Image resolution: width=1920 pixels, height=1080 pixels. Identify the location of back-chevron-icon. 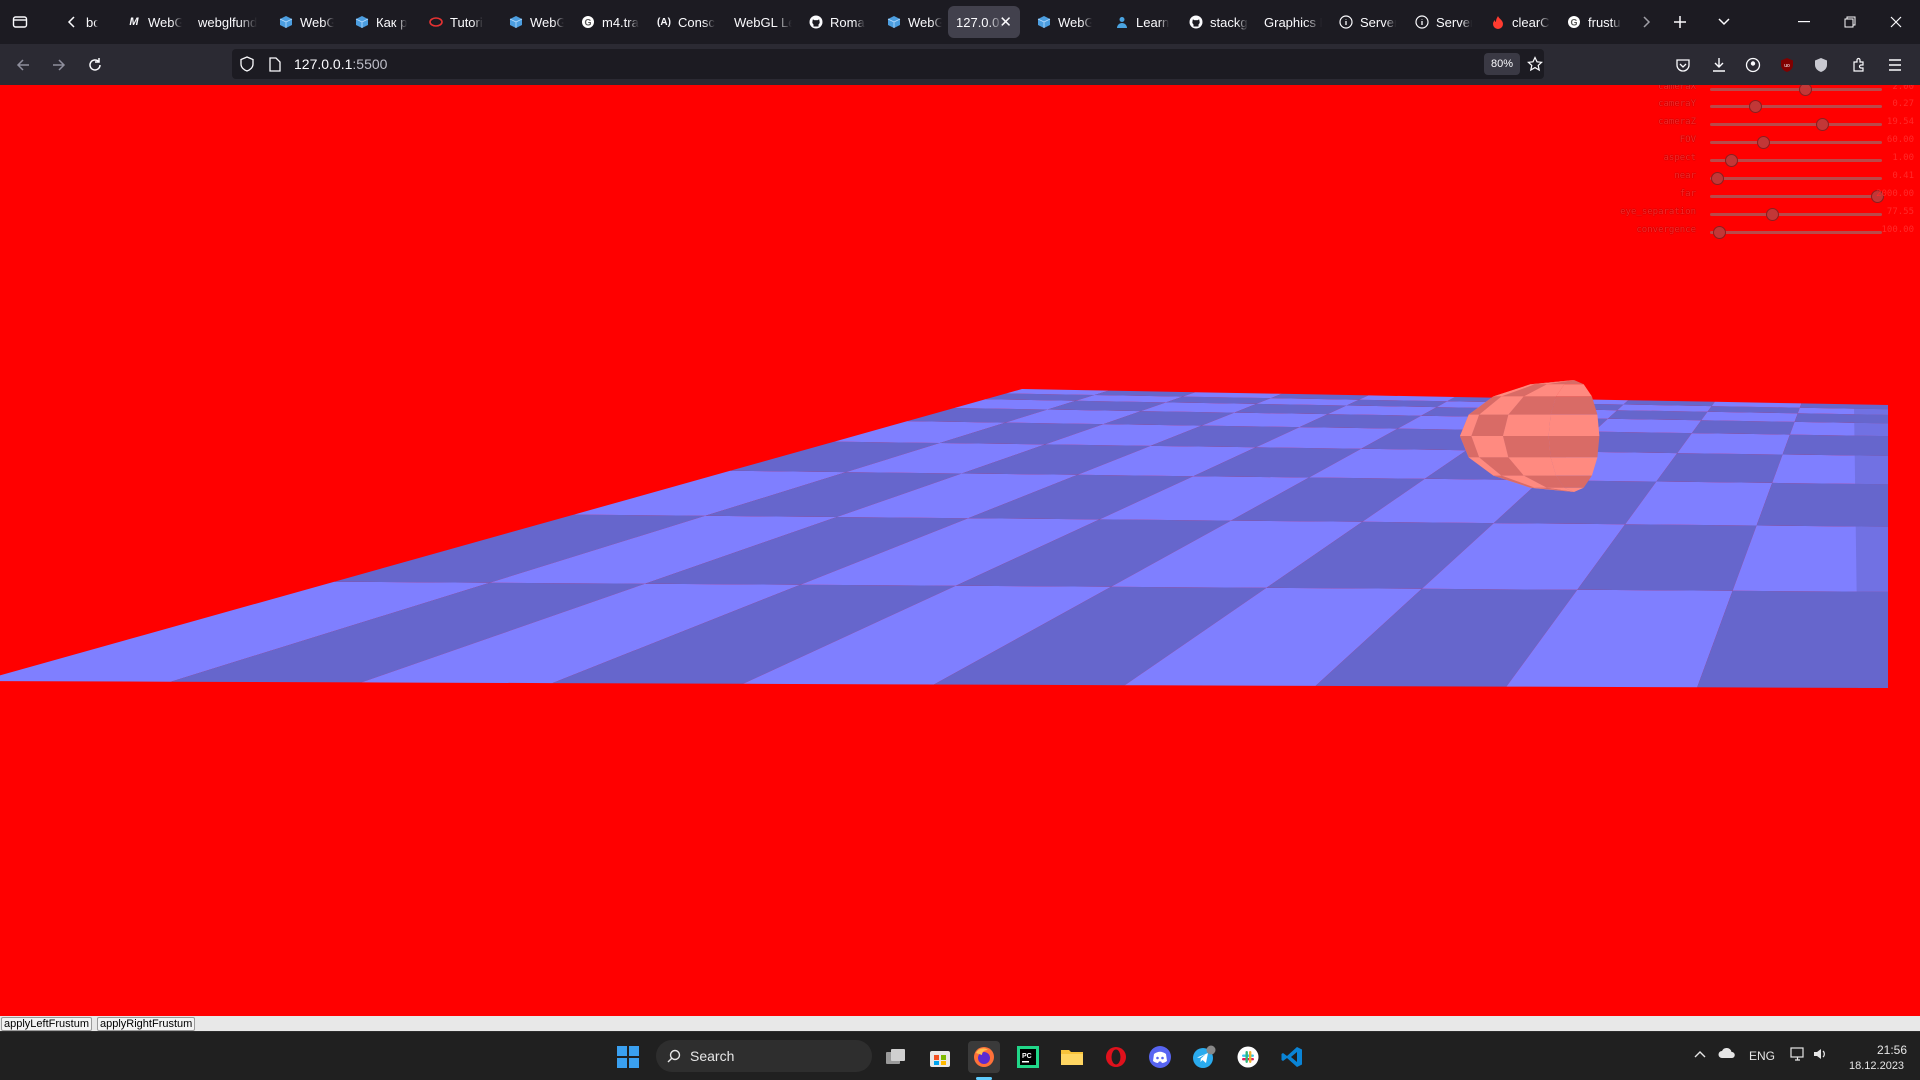
(72, 22).